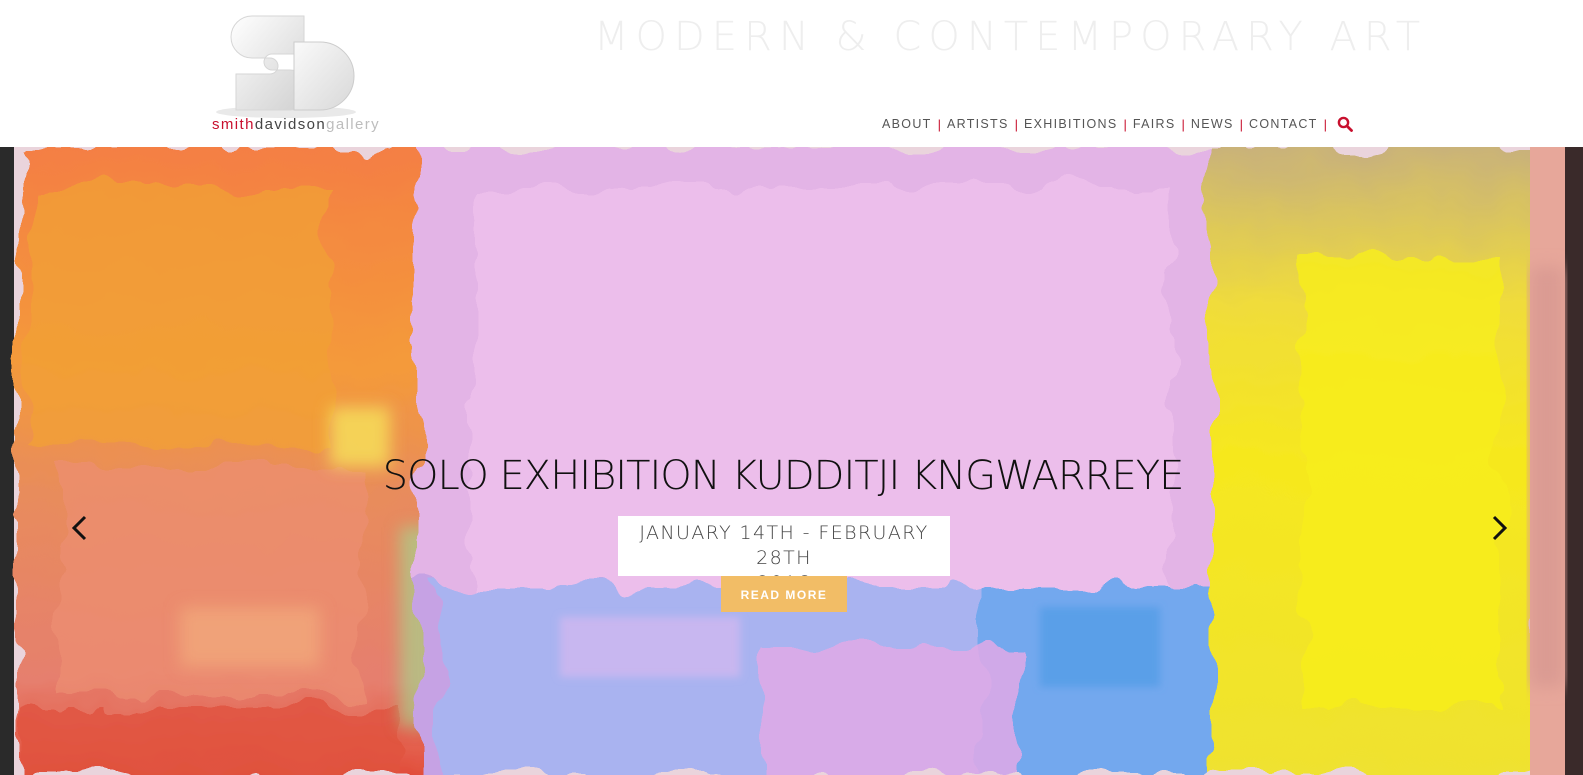 The height and width of the screenshot is (775, 1583). I want to click on nav-item-news: NEWS, so click(1212, 124).